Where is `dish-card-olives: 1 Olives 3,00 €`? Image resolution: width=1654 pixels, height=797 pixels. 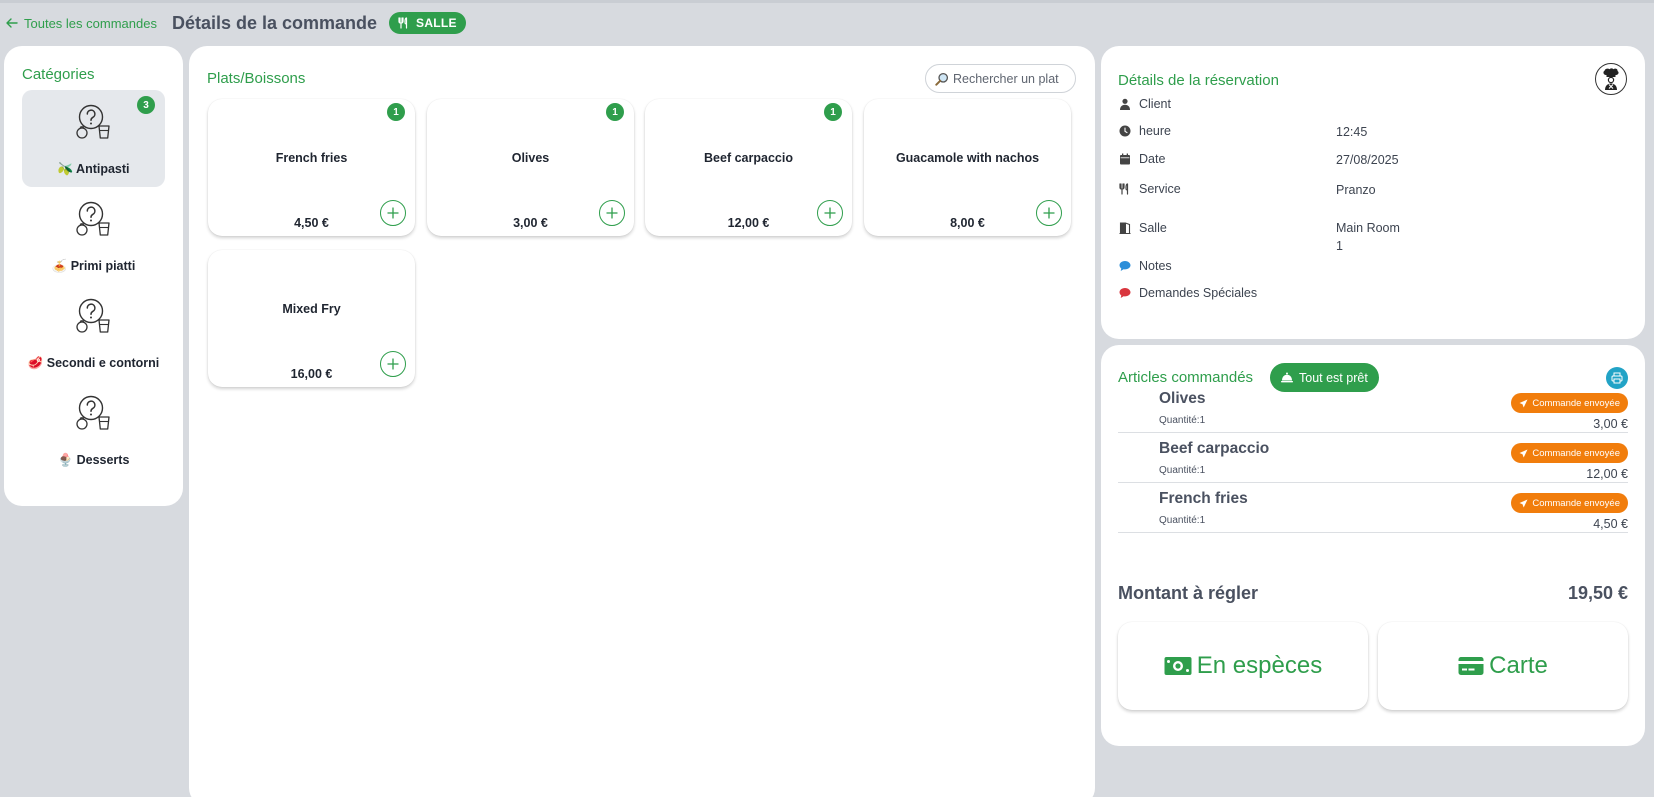
dish-card-olives: 1 Olives 3,00 € is located at coordinates (530, 167).